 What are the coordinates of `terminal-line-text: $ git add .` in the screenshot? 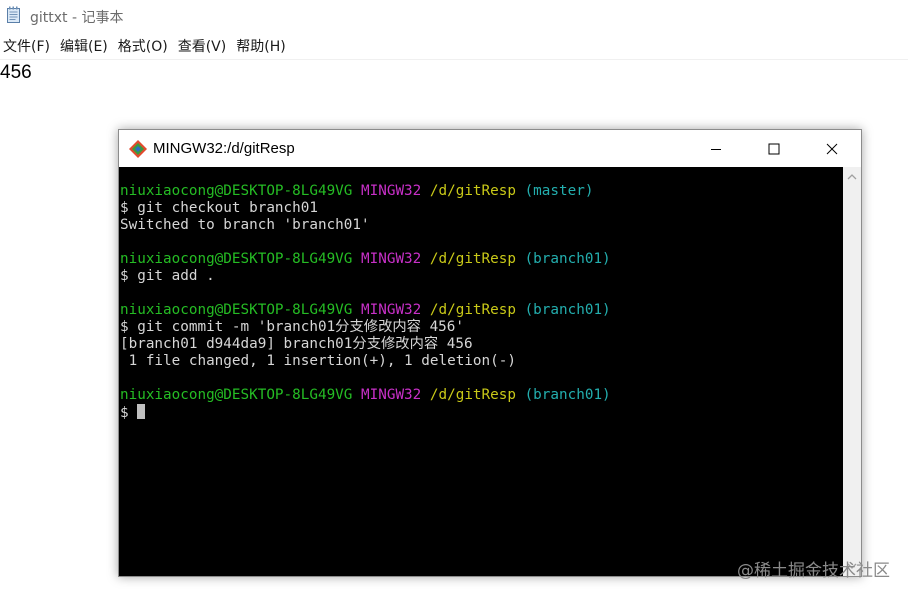 It's located at (167, 276).